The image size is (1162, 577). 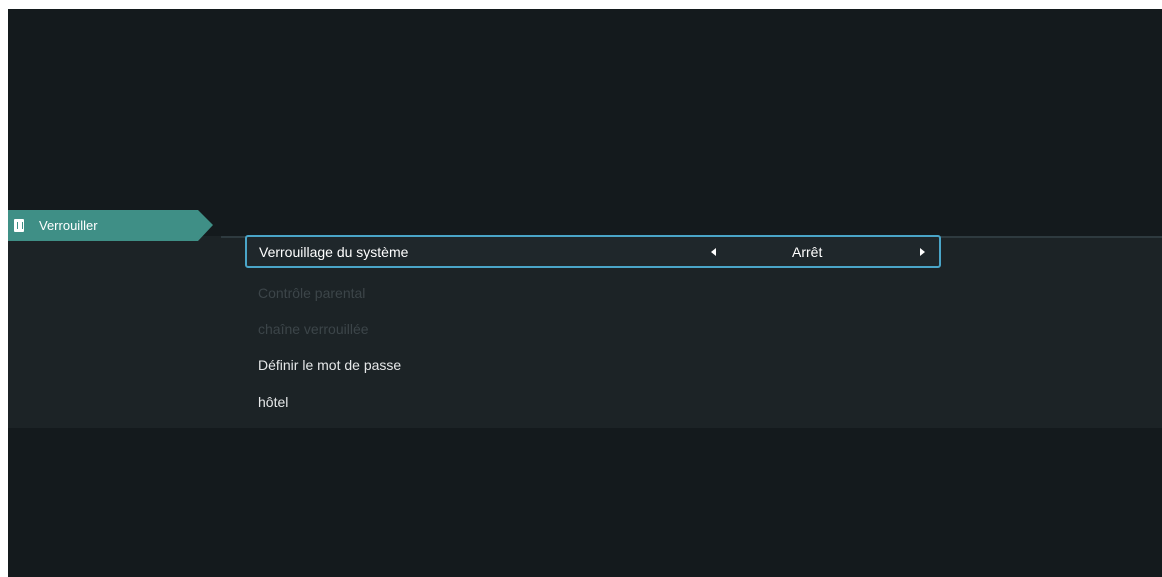 I want to click on system-lock-value: Arrêt, so click(x=807, y=252).